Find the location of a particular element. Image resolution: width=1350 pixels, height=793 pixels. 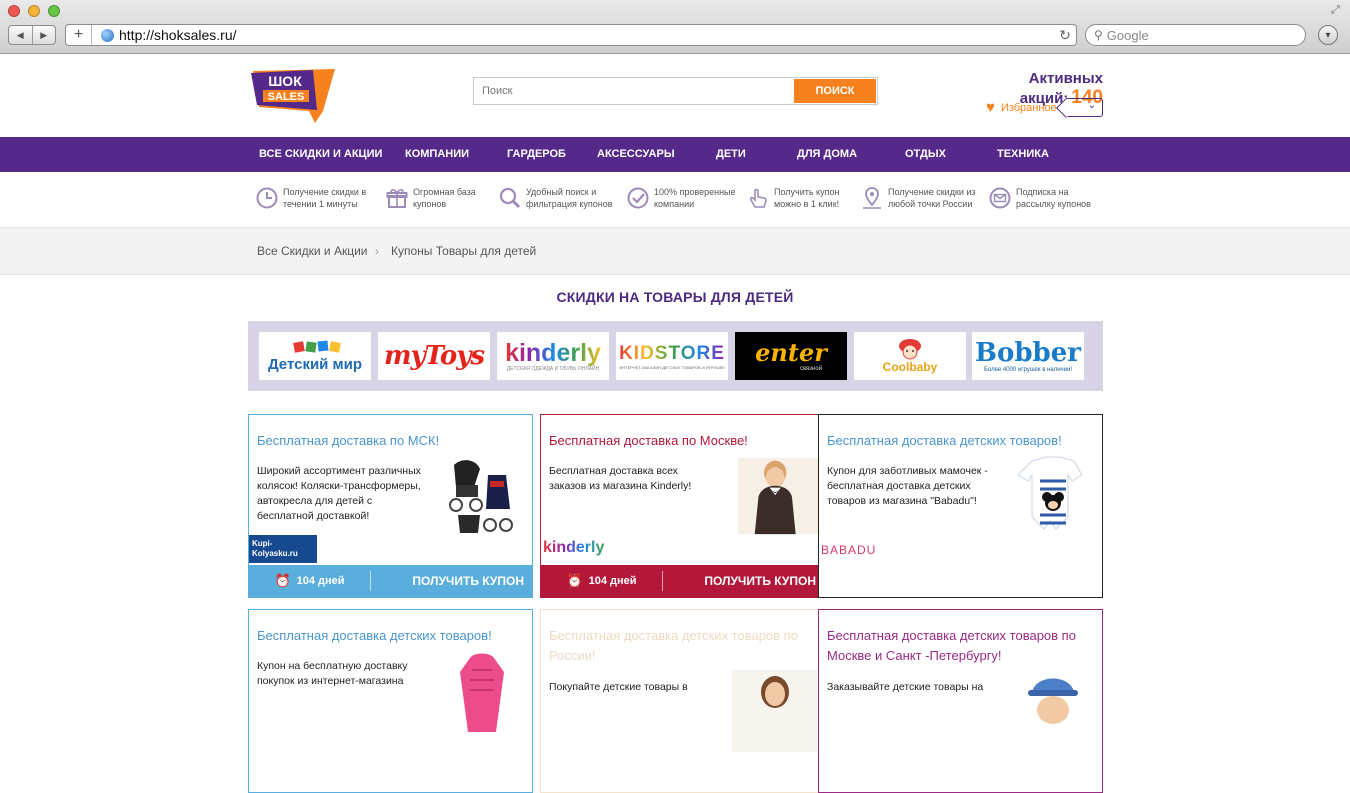

breadcrumb-home-link: Все Скидки и Акции is located at coordinates (312, 251).